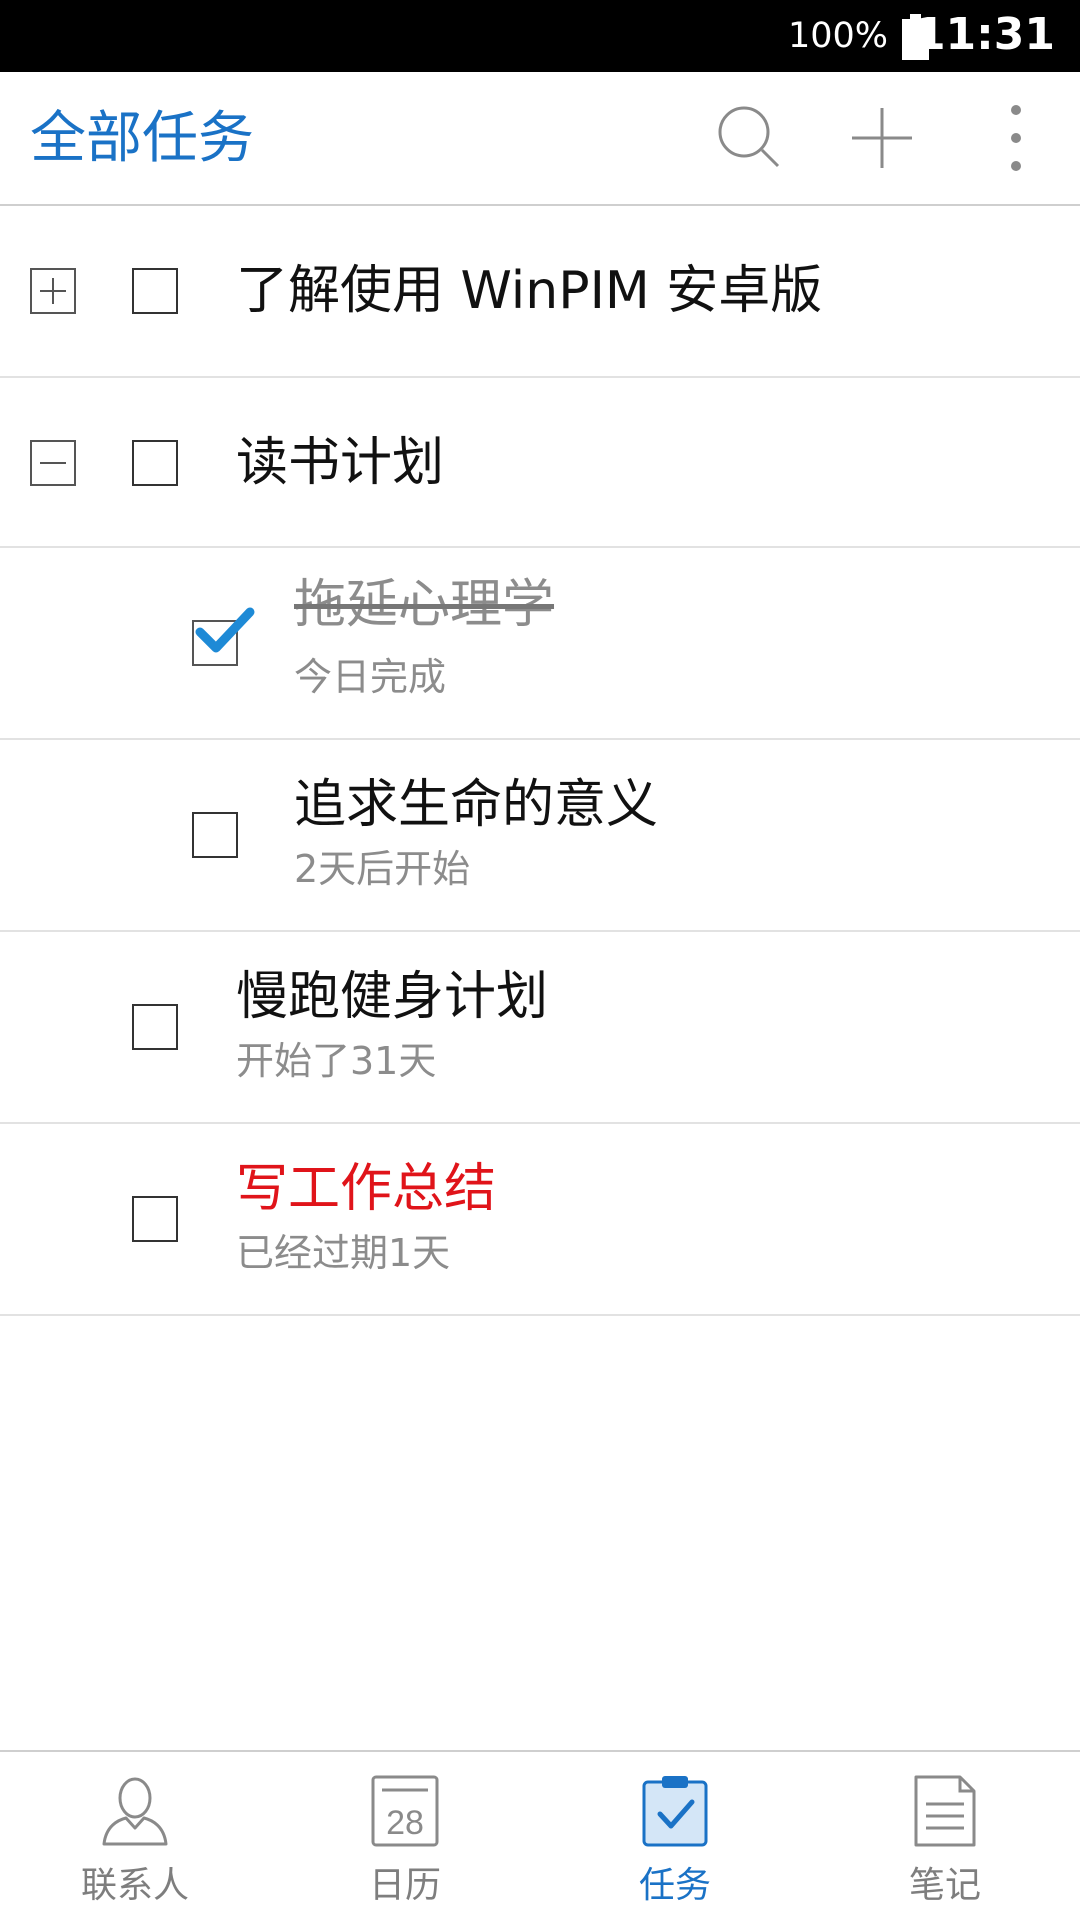  Describe the element at coordinates (134, 1885) in the screenshot. I see `nav-label: 联系人` at that location.